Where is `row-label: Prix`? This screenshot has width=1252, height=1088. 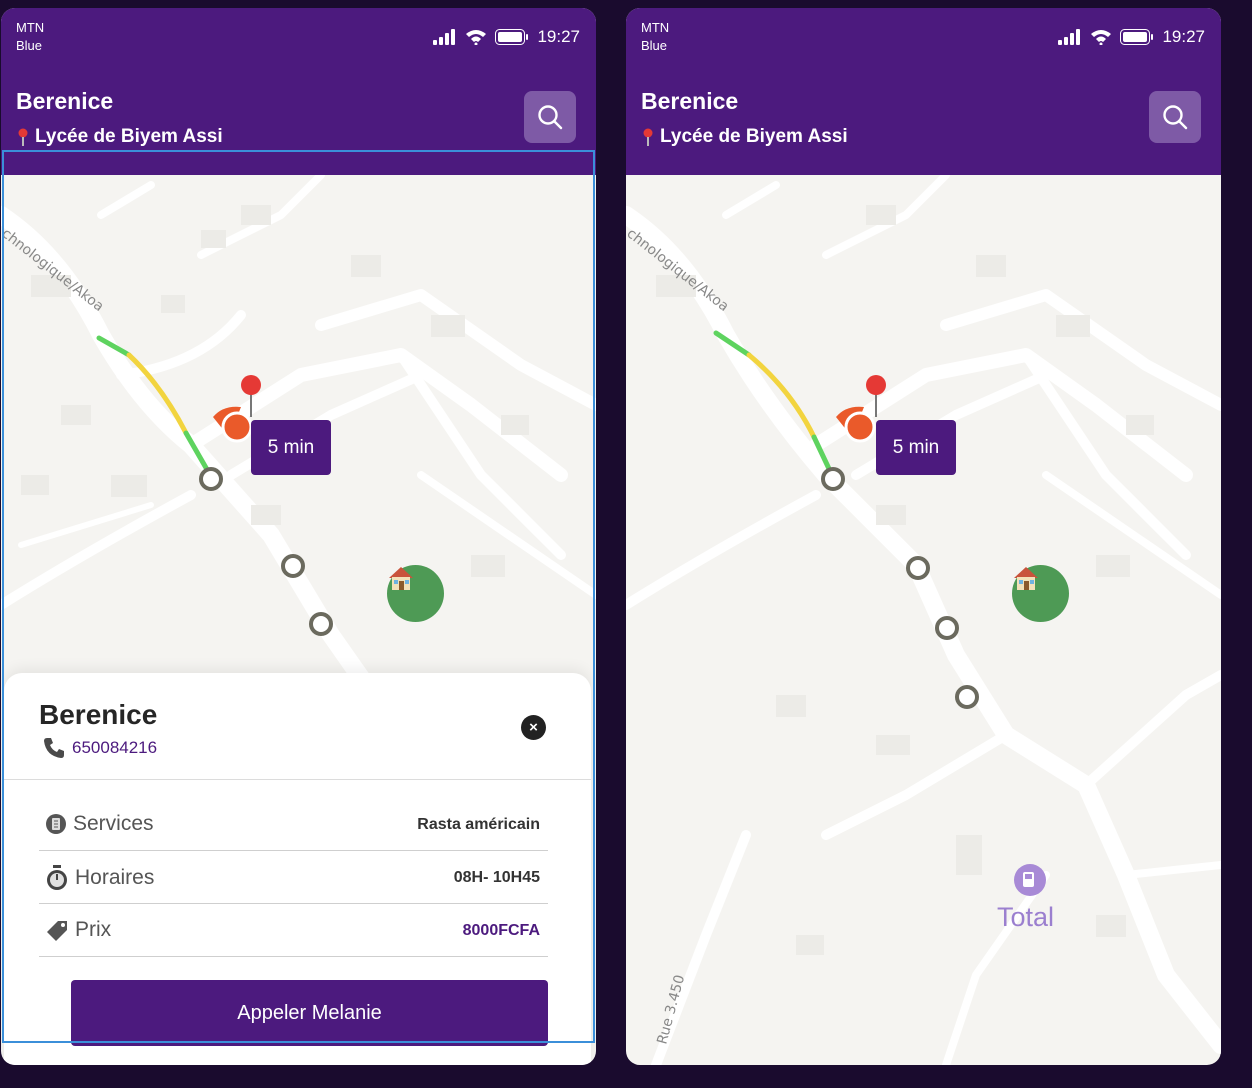
row-label: Prix is located at coordinates (93, 929).